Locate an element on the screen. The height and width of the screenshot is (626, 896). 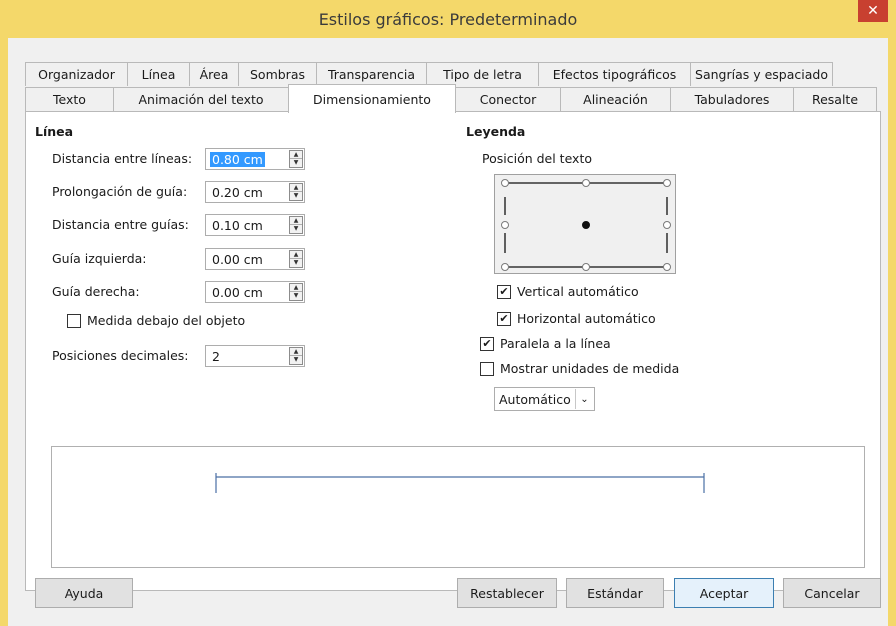
label-guia-derecha: Guía derecha: is located at coordinates (96, 291).